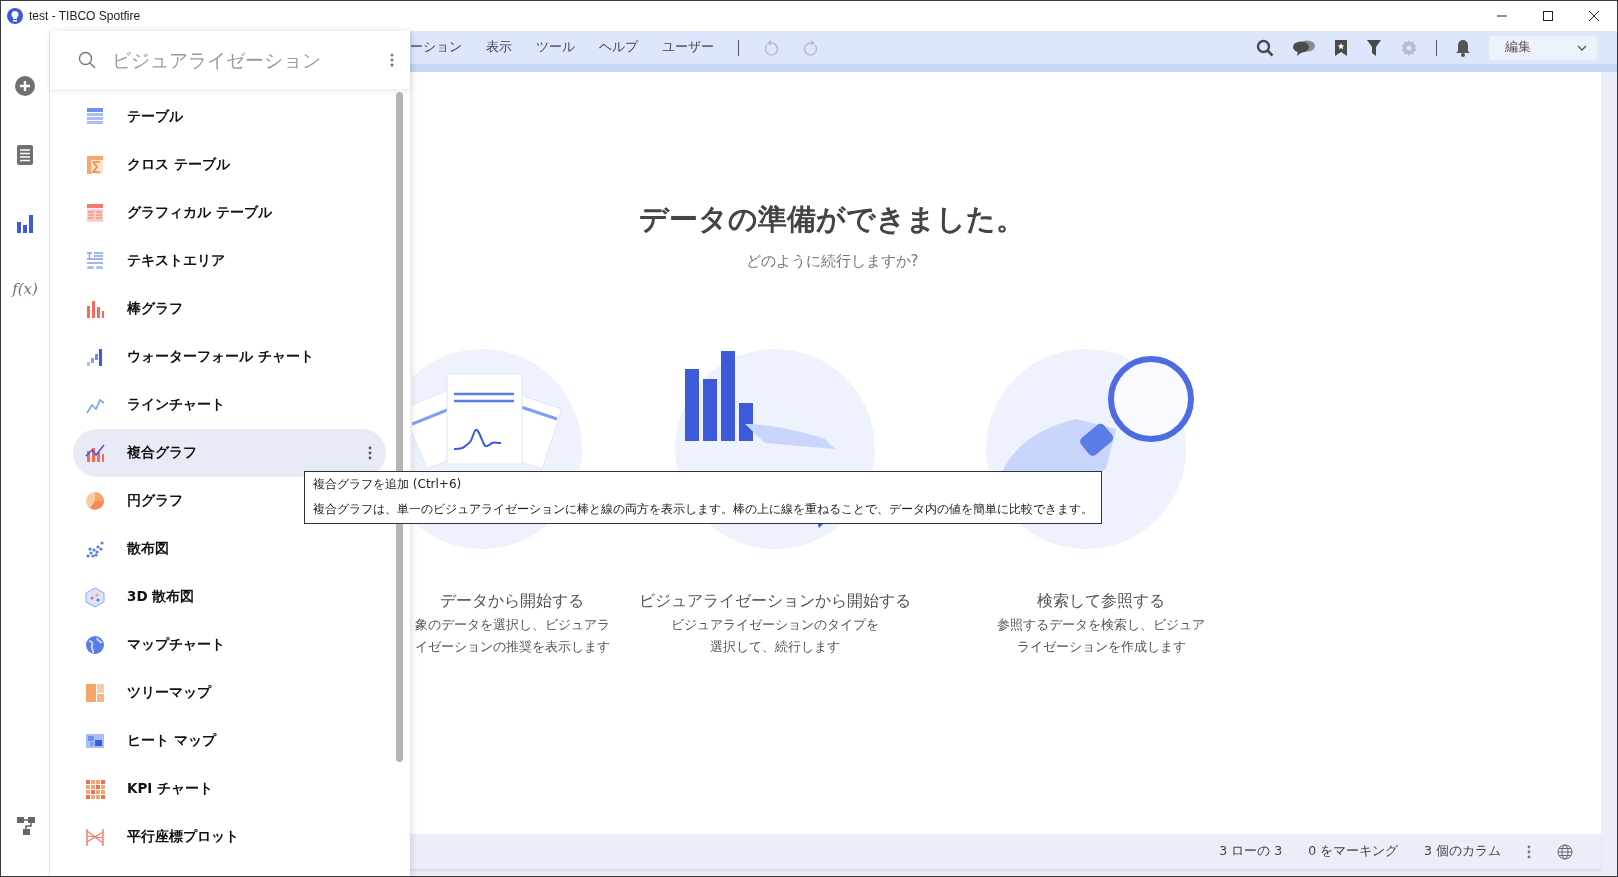 This screenshot has width=1618, height=877. Describe the element at coordinates (618, 47) in the screenshot. I see `menu-item: ヘルプ` at that location.